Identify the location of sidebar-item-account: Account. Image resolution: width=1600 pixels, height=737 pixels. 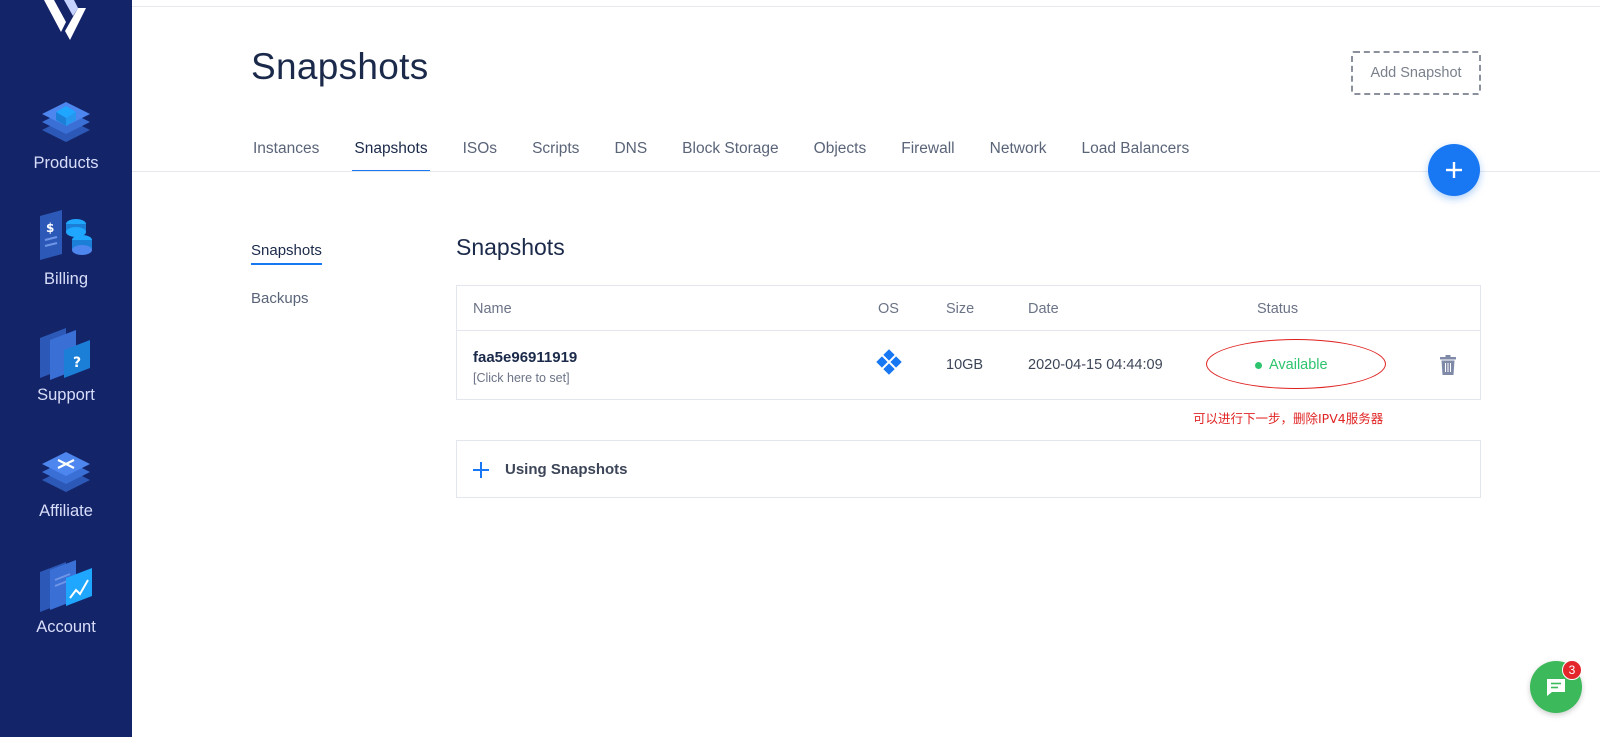
(66, 606).